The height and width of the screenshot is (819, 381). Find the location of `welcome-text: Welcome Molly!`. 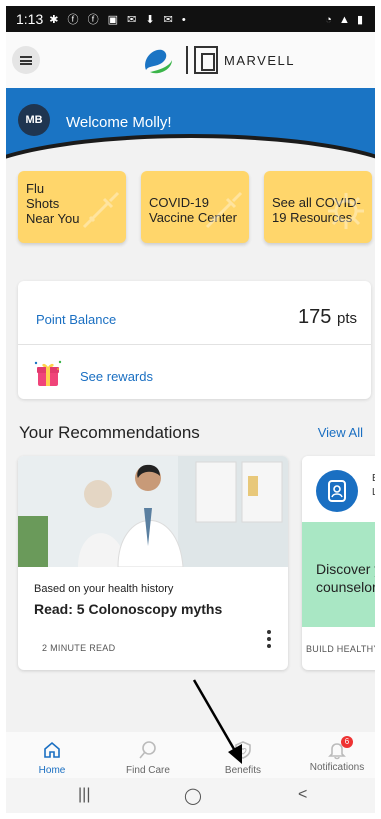

welcome-text: Welcome Molly! is located at coordinates (119, 122).